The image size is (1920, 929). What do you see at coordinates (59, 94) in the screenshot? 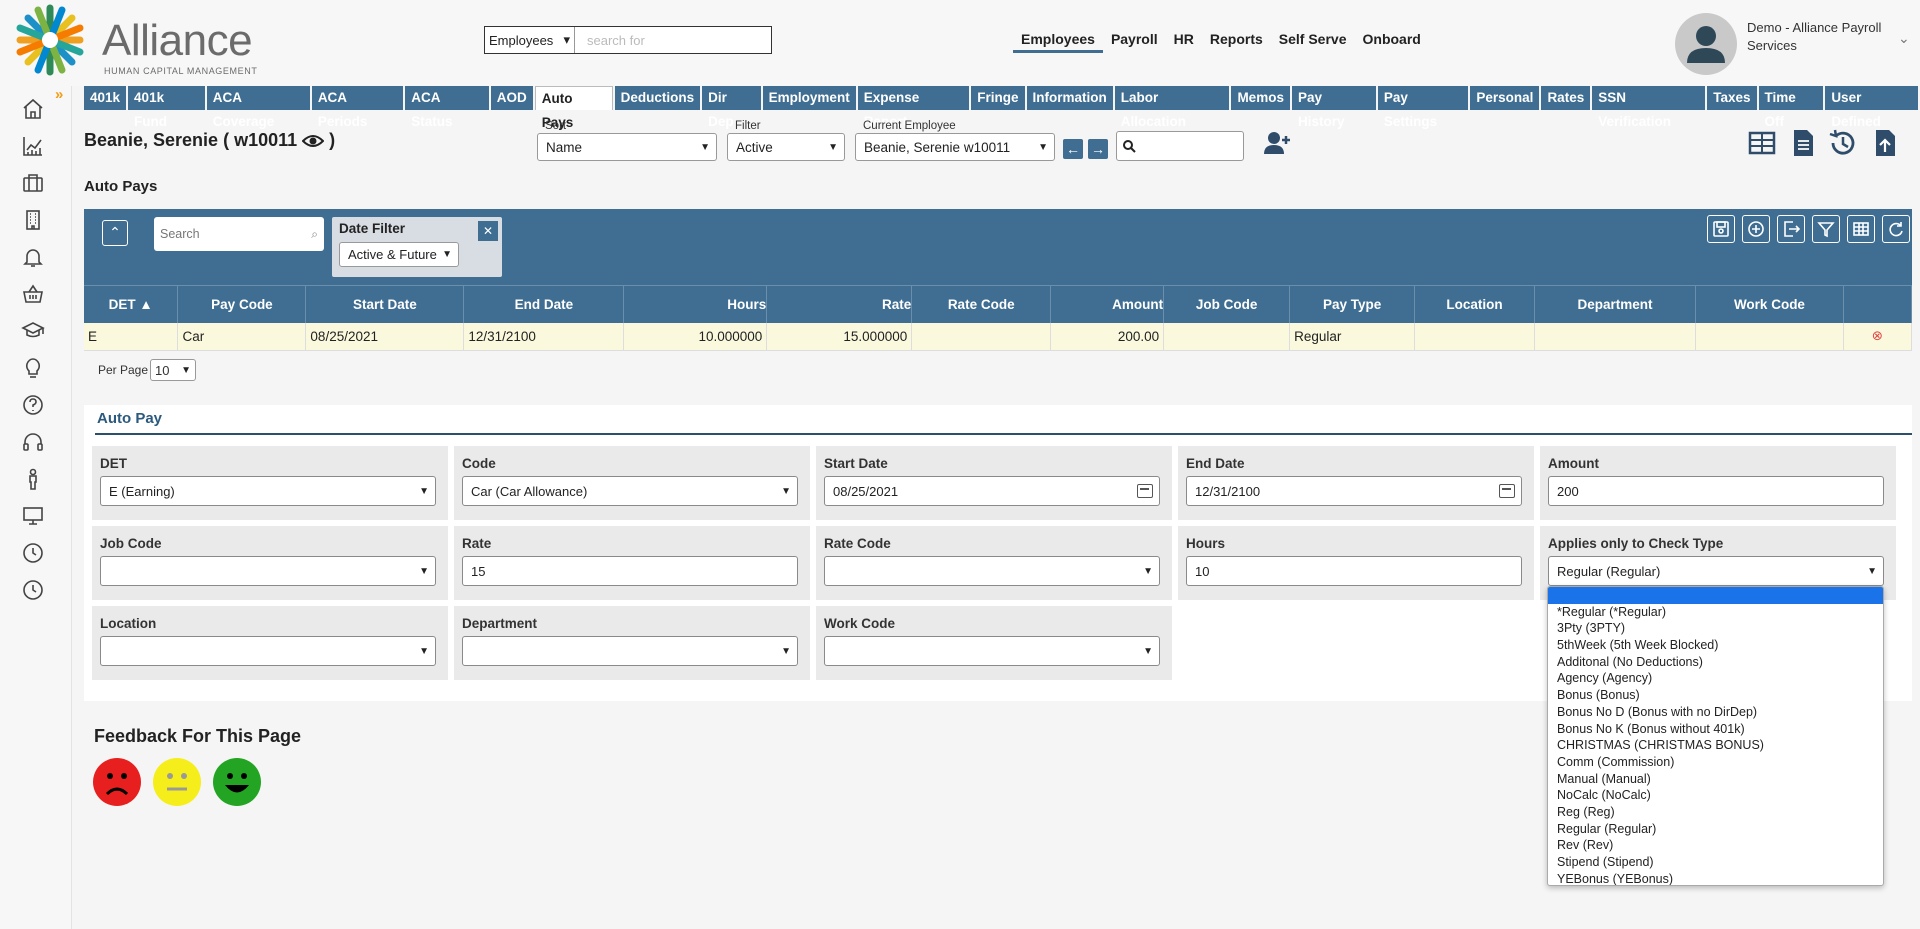
I see `sidebar-expand-icon: »` at bounding box center [59, 94].